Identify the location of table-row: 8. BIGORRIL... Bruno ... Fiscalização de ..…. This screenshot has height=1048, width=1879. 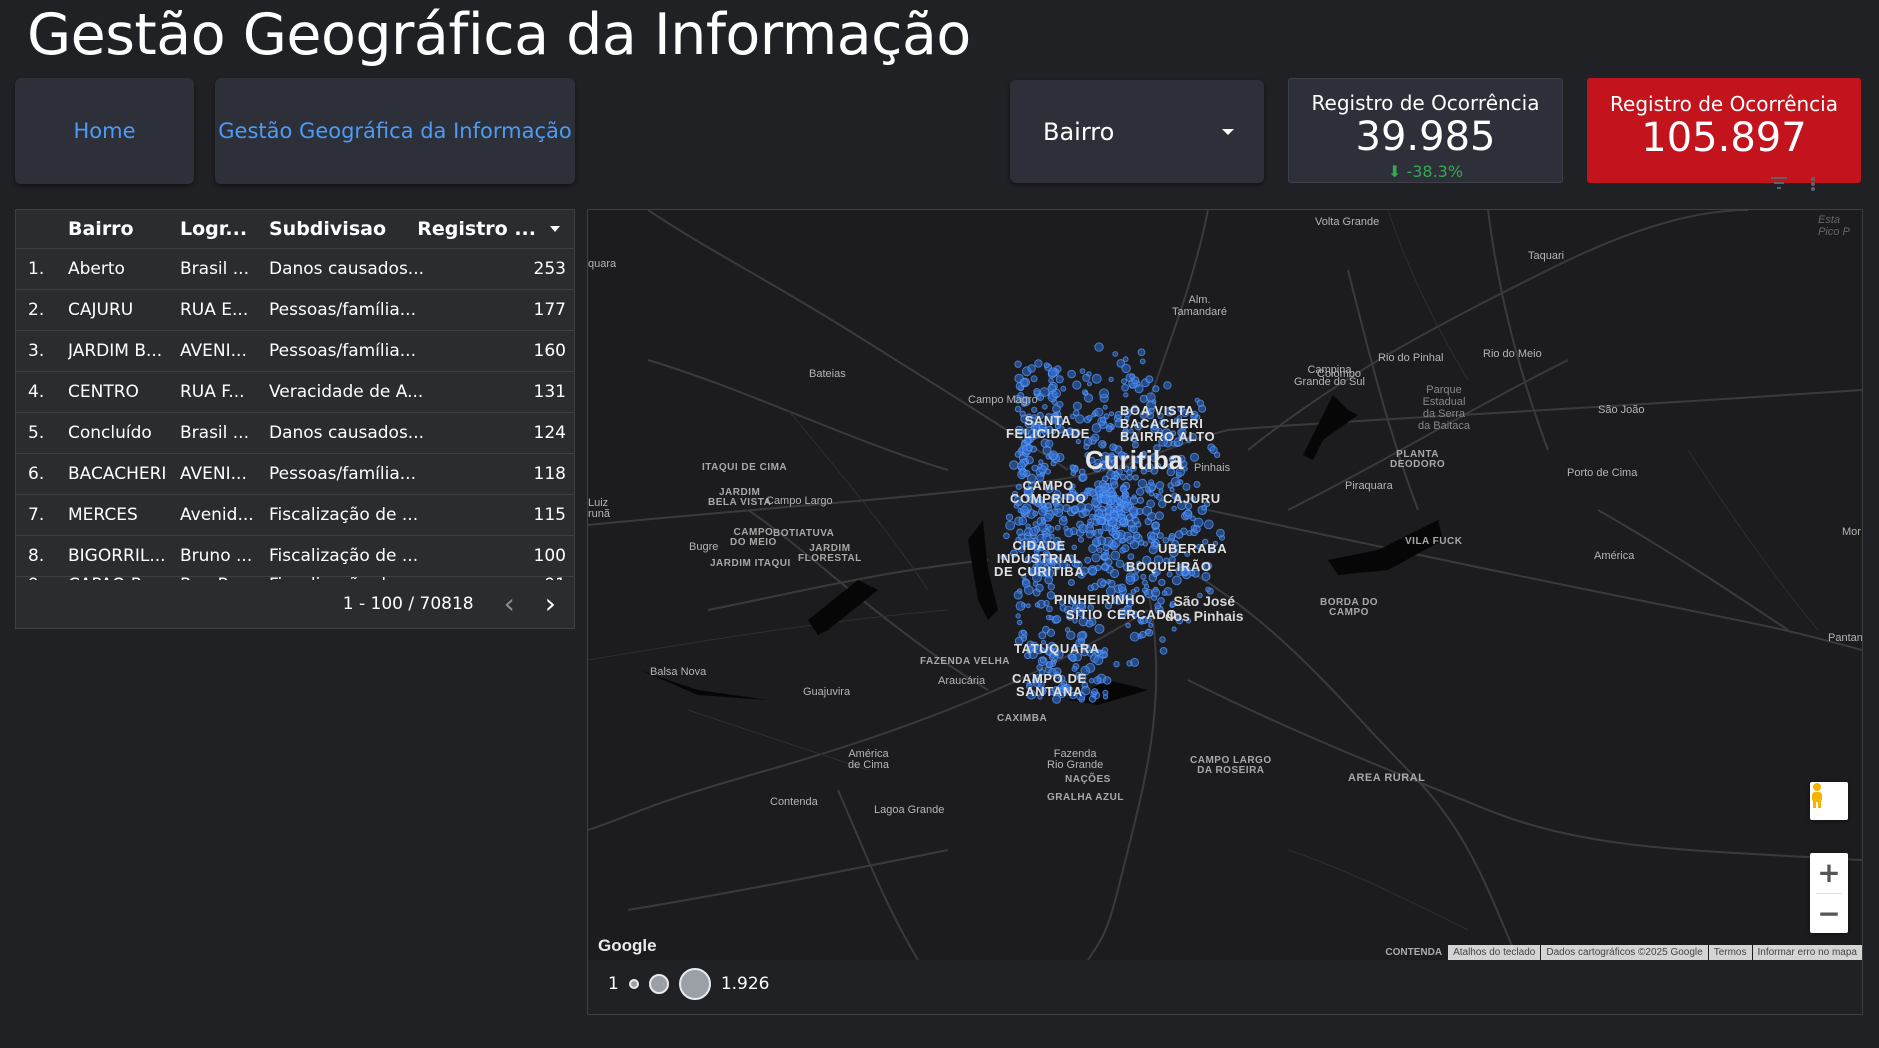
(295, 556).